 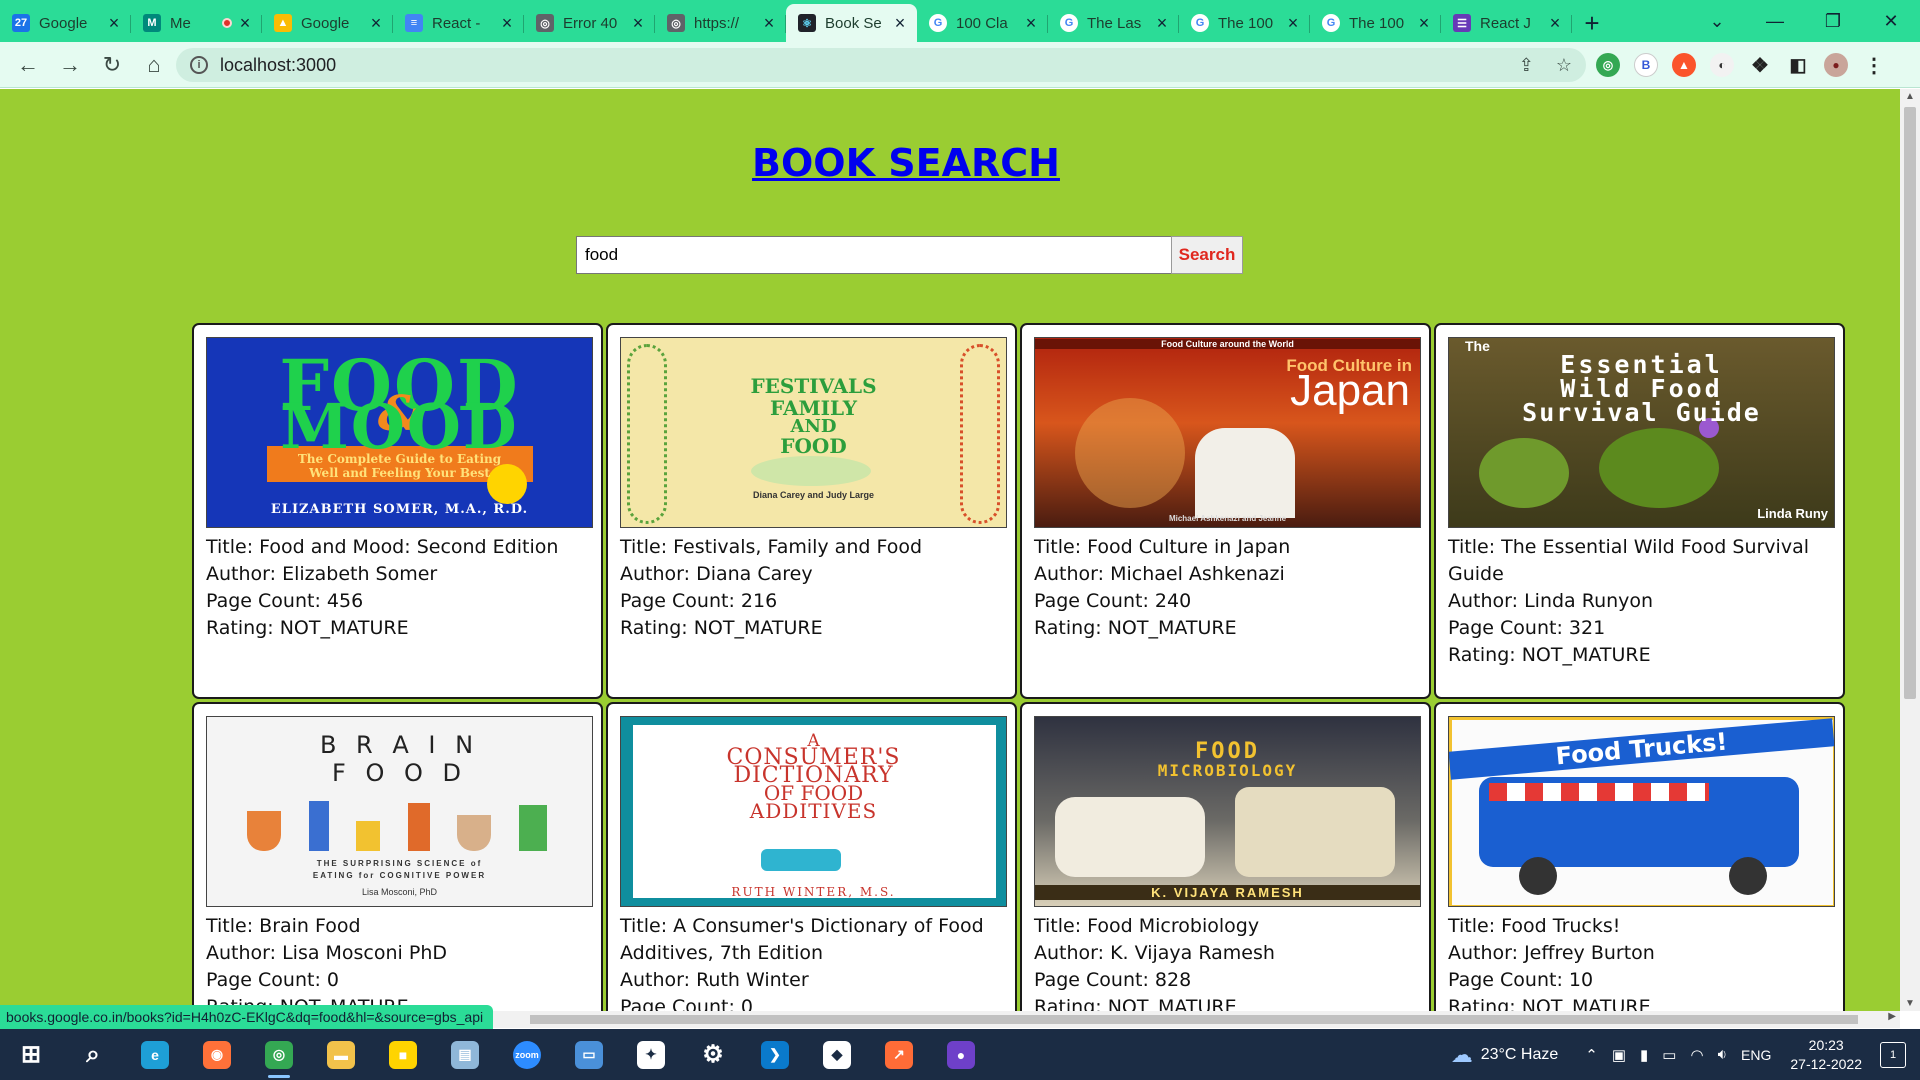 I want to click on side-panel-icon: ◧, so click(x=1798, y=65).